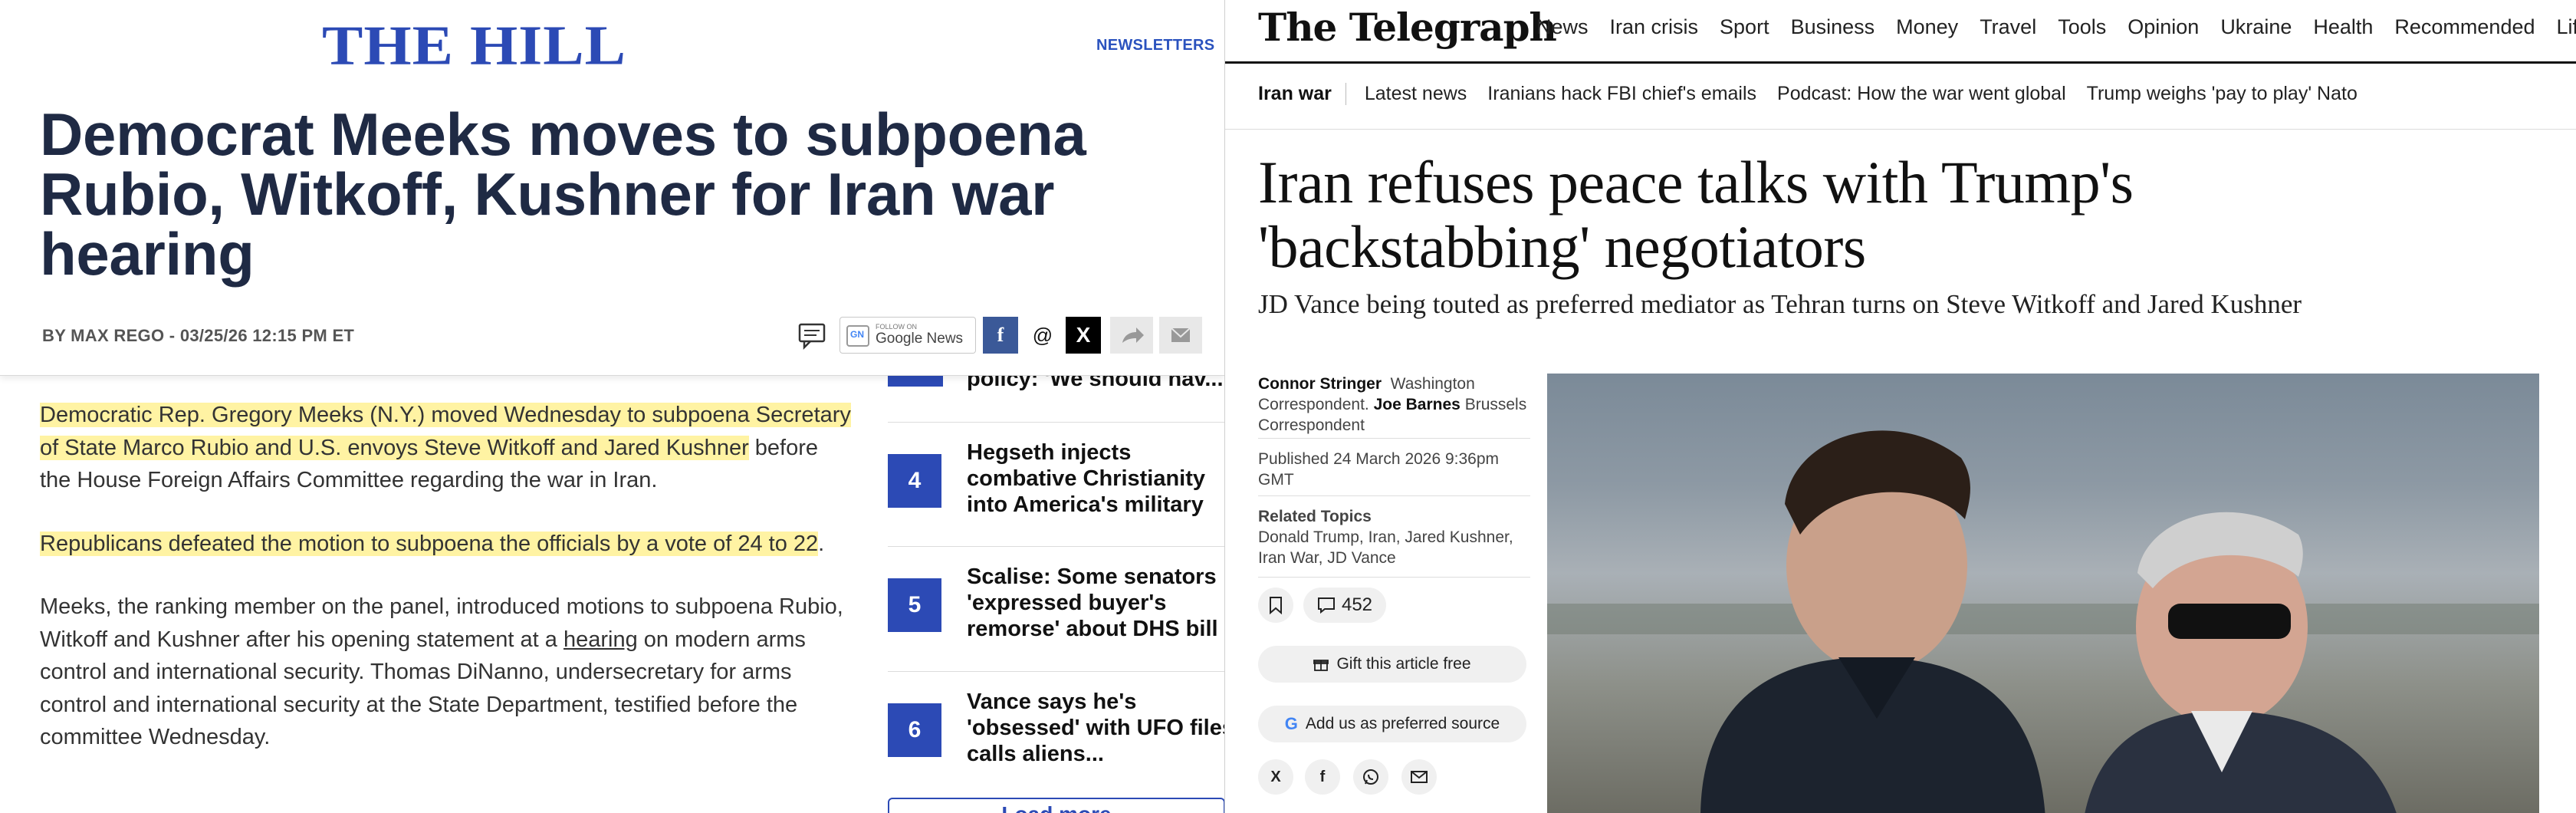 This screenshot has width=2576, height=813. What do you see at coordinates (2082, 27) in the screenshot?
I see `nav-item: Tools` at bounding box center [2082, 27].